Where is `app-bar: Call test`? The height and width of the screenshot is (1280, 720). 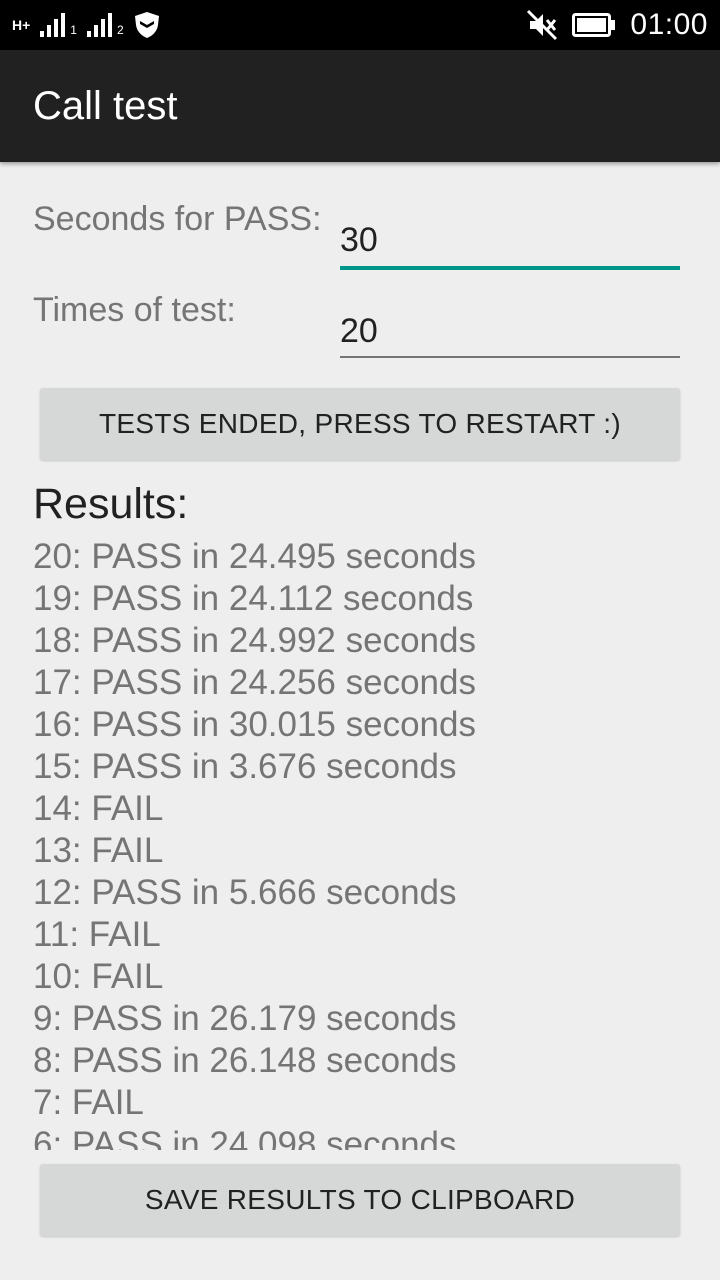
app-bar: Call test is located at coordinates (360, 106).